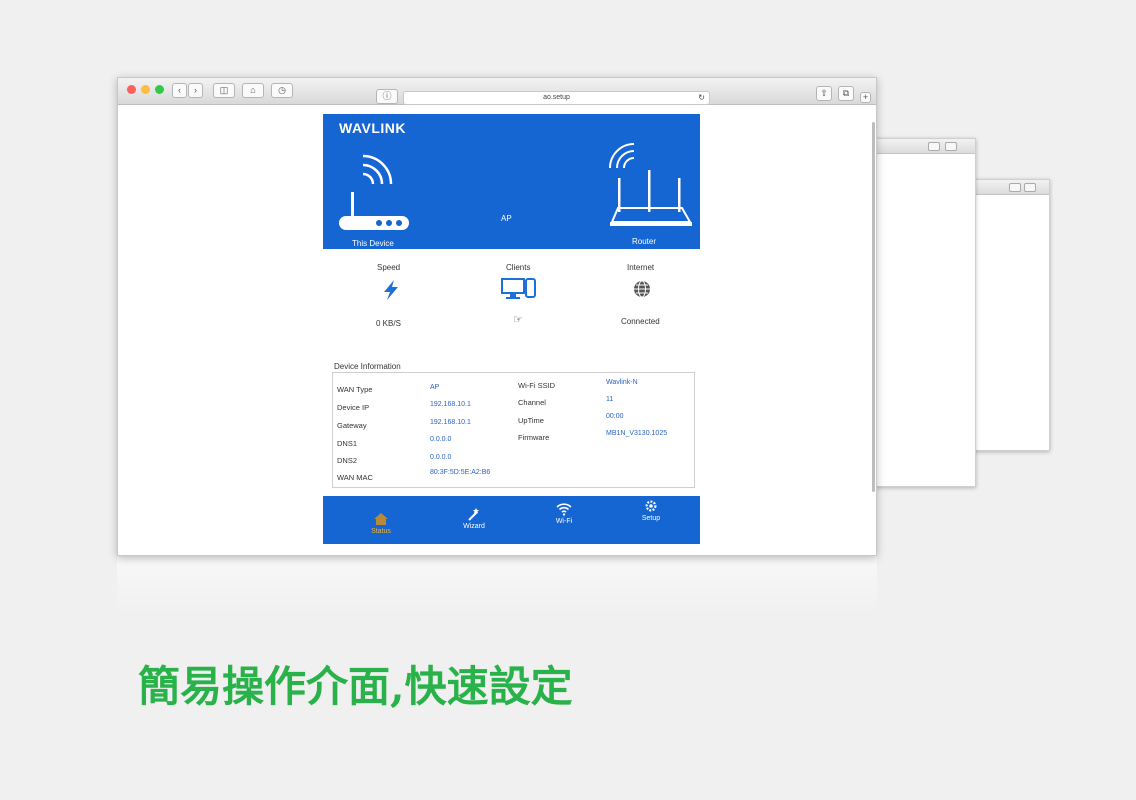 This screenshot has height=800, width=1136. Describe the element at coordinates (373, 128) in the screenshot. I see `brand-logo: WAVLINK` at that location.